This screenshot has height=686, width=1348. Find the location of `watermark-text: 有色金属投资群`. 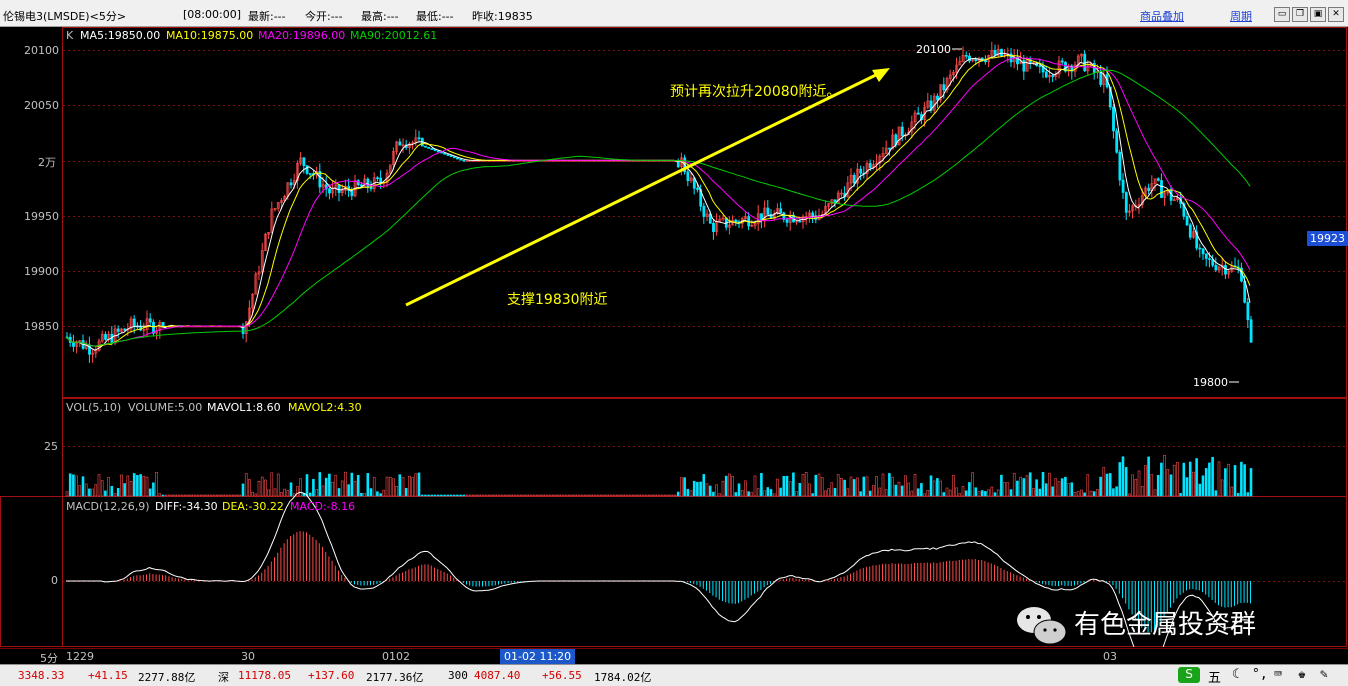

watermark-text: 有色金属投资群 is located at coordinates (1165, 622).